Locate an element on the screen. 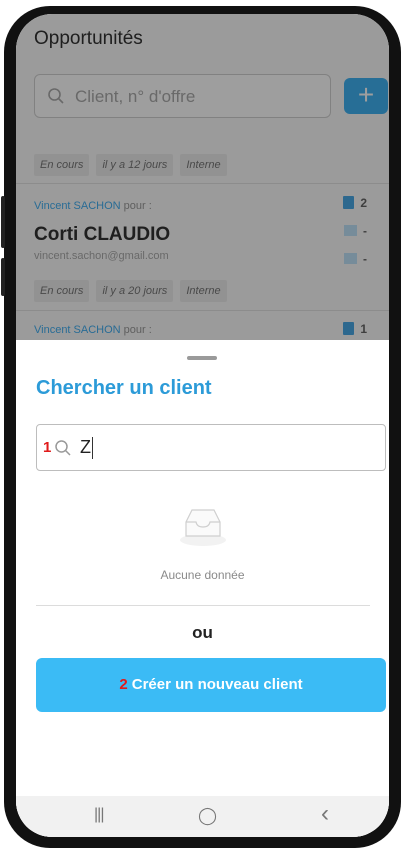 The width and height of the screenshot is (403, 853). section-divider is located at coordinates (203, 605).